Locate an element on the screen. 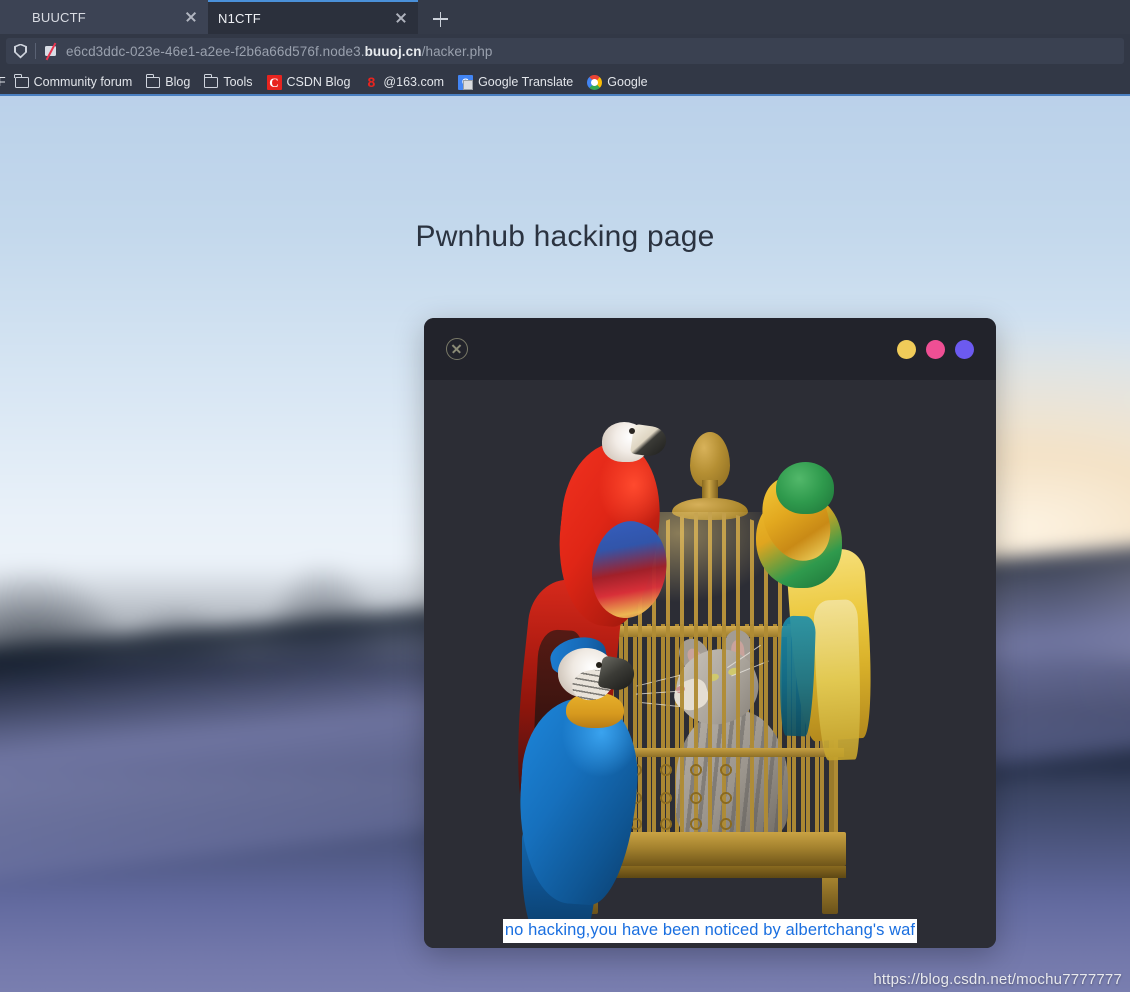 The image size is (1130, 992). purple-dot is located at coordinates (964, 349).